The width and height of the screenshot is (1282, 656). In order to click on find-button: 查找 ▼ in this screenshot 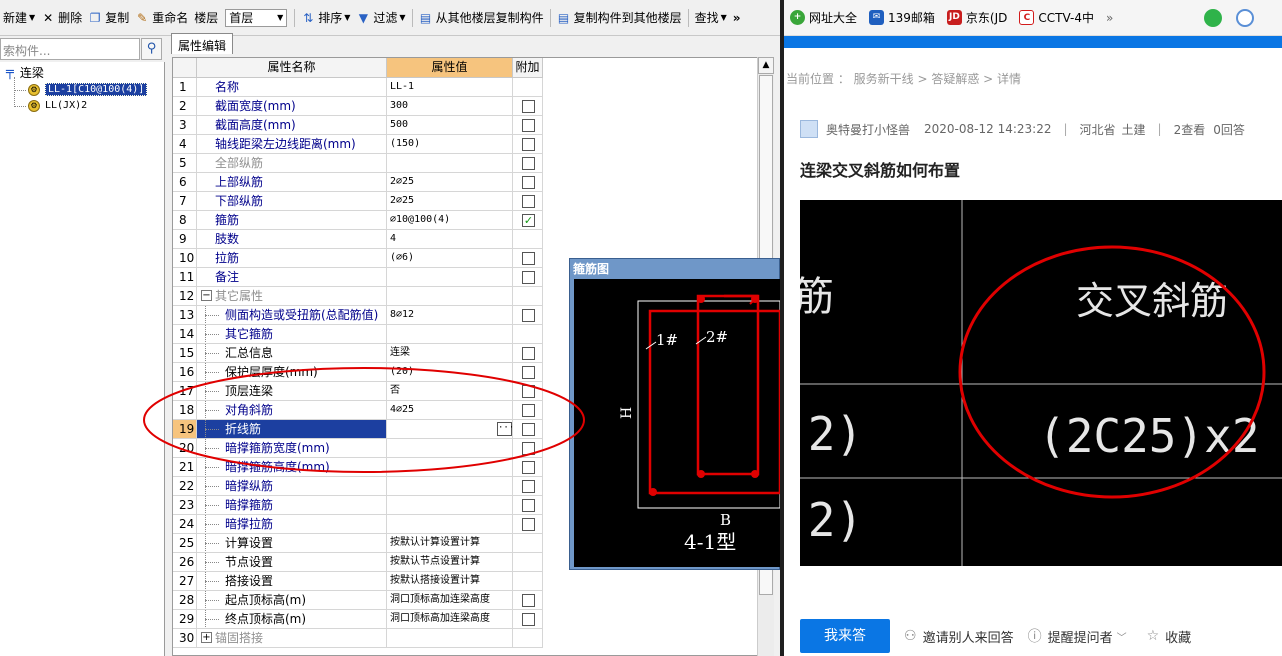, I will do `click(711, 18)`.